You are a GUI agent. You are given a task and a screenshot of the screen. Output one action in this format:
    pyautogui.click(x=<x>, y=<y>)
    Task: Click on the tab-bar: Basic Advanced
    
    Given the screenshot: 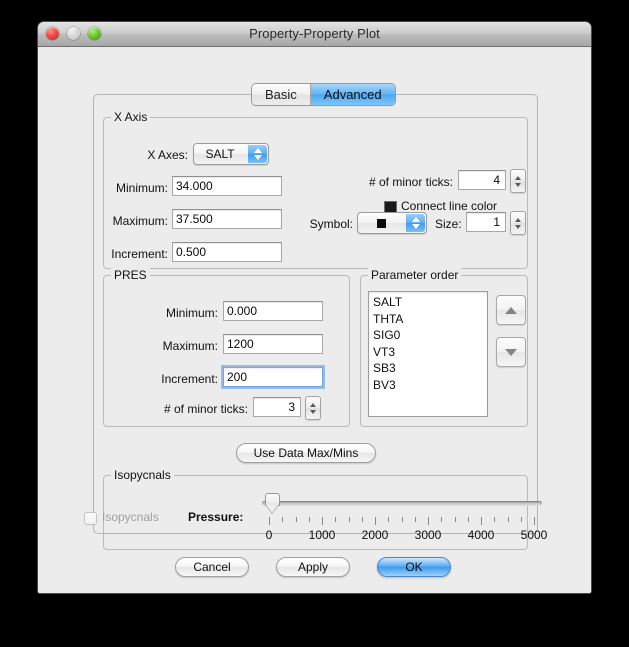 What is the action you would take?
    pyautogui.click(x=323, y=94)
    